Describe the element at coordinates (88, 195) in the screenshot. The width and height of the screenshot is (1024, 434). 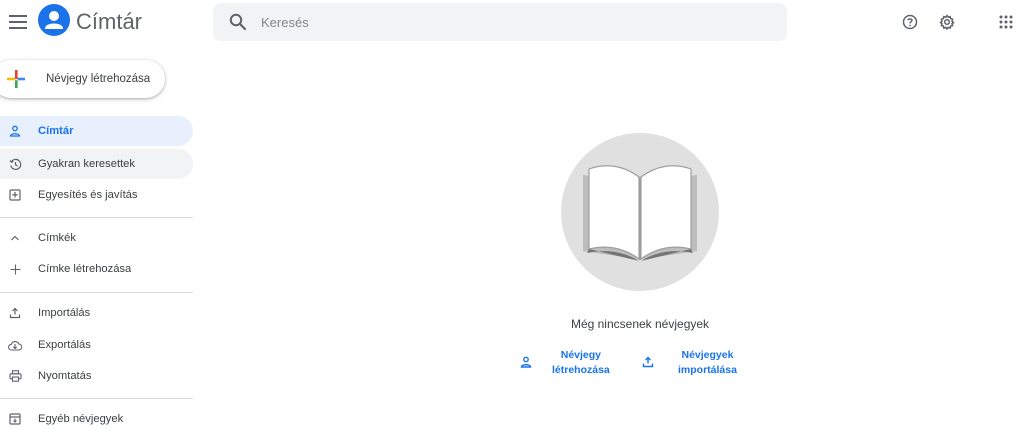
I see `sidebar-item-label: Egyesítés és javítás` at that location.